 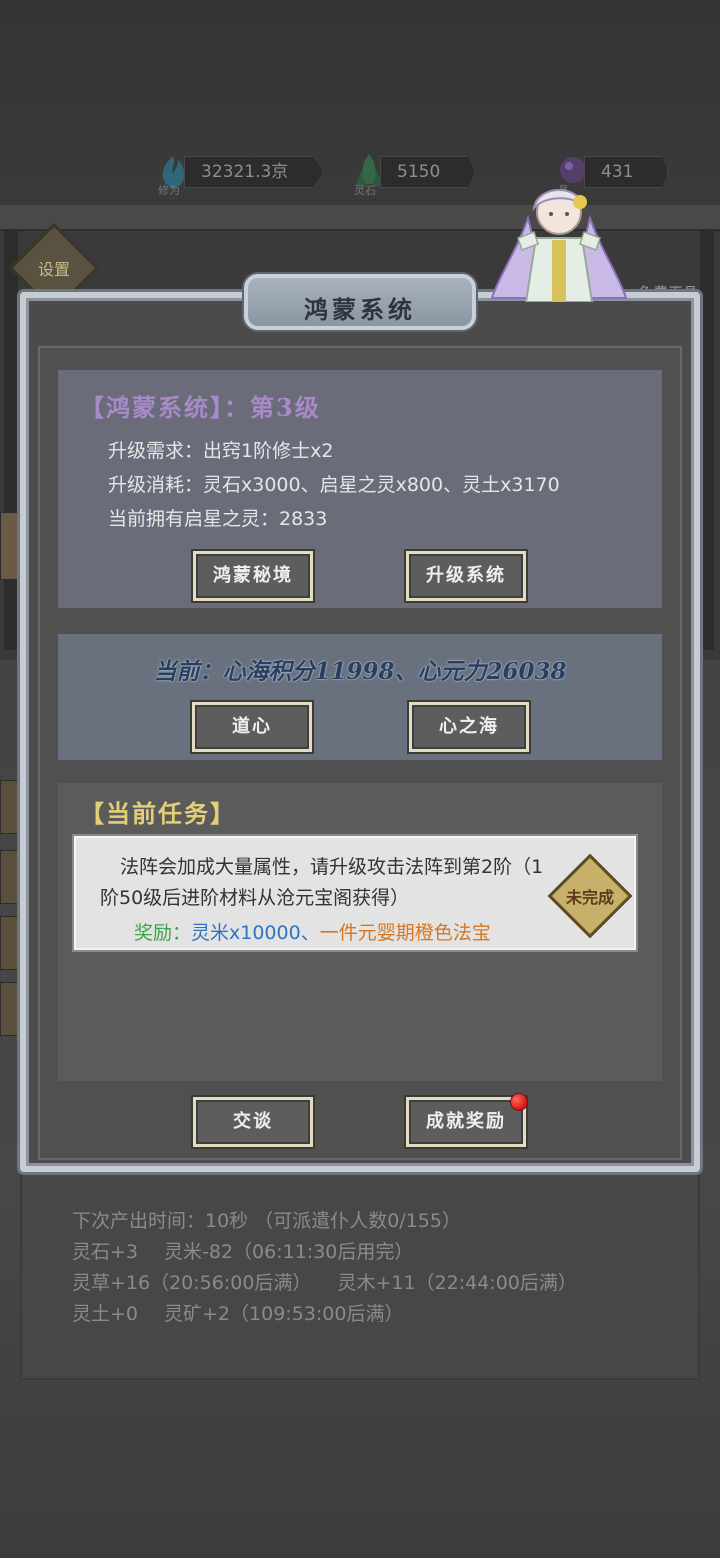 I want to click on reward-item-treasure: 一件元婴期橙色法宝, so click(x=405, y=933).